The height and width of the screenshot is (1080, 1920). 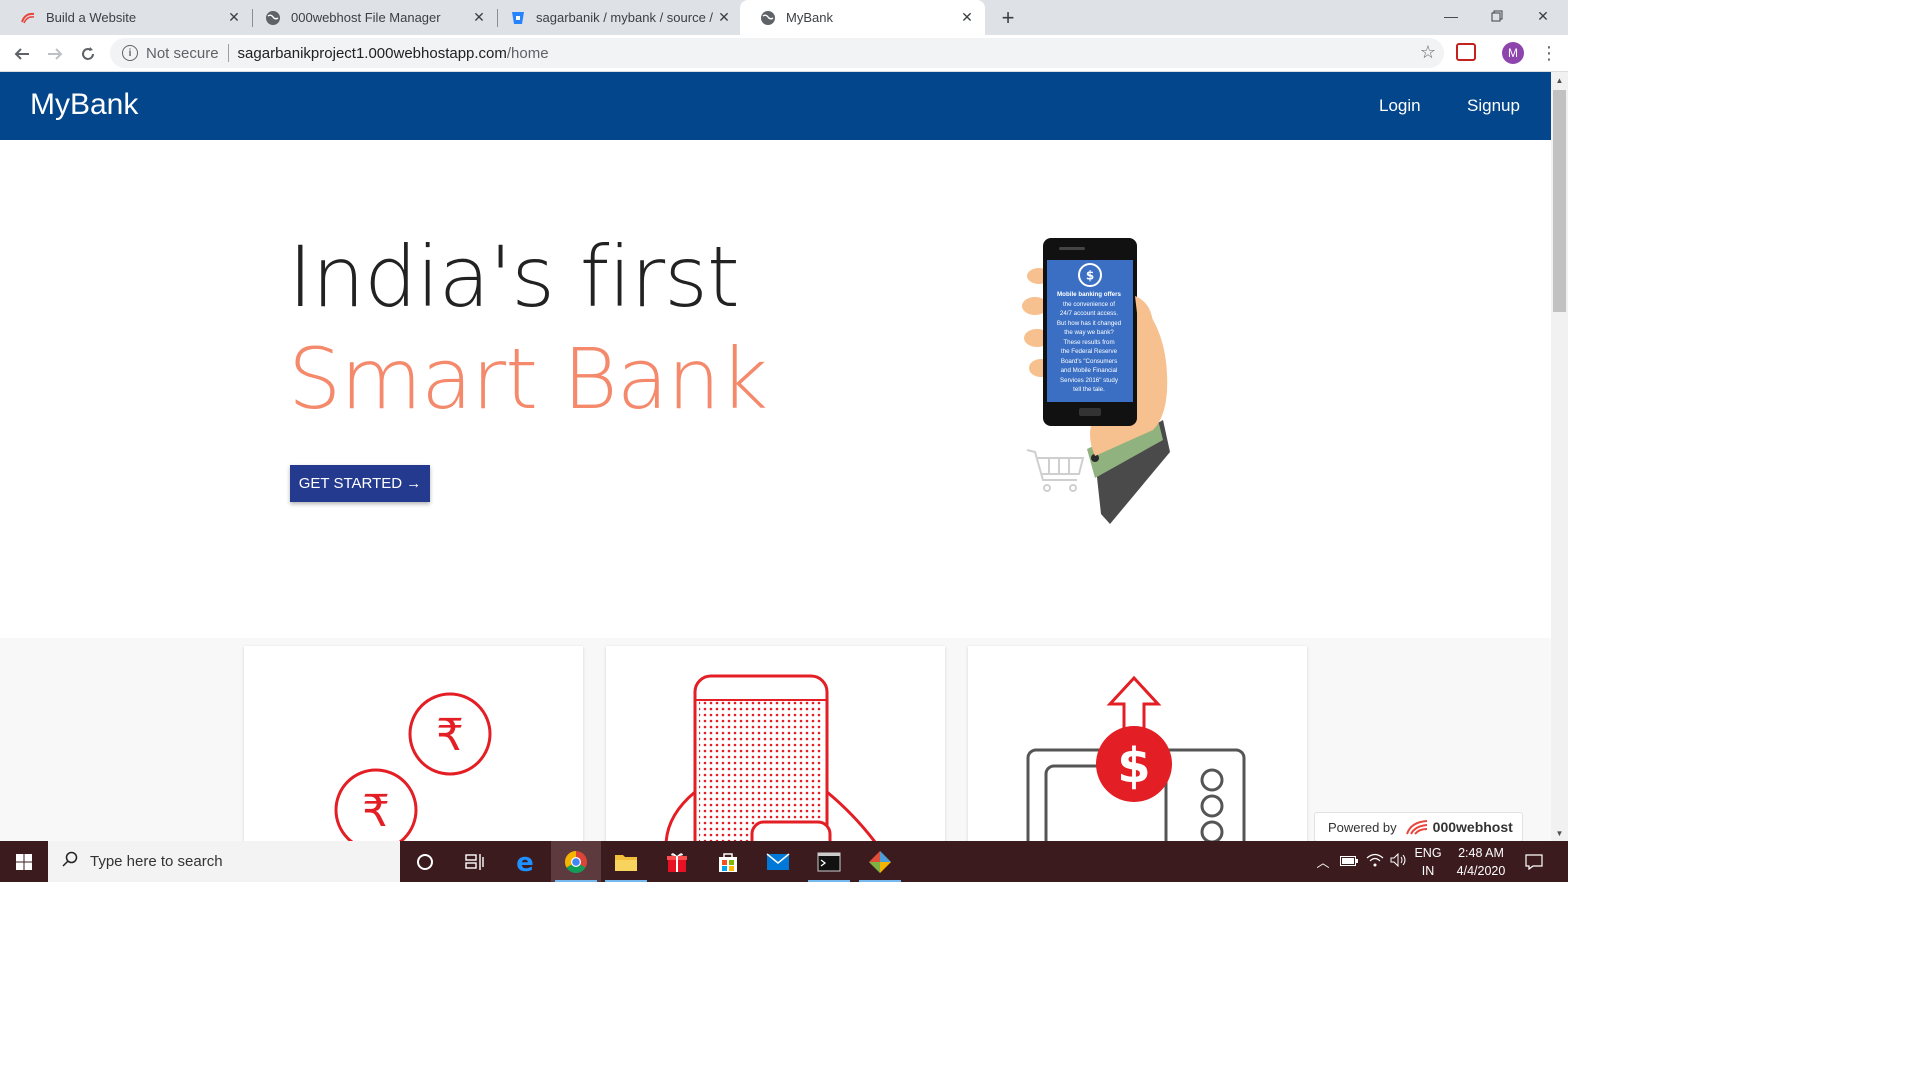 I want to click on scroll-down-arrow-icon: ▼, so click(x=1559, y=833).